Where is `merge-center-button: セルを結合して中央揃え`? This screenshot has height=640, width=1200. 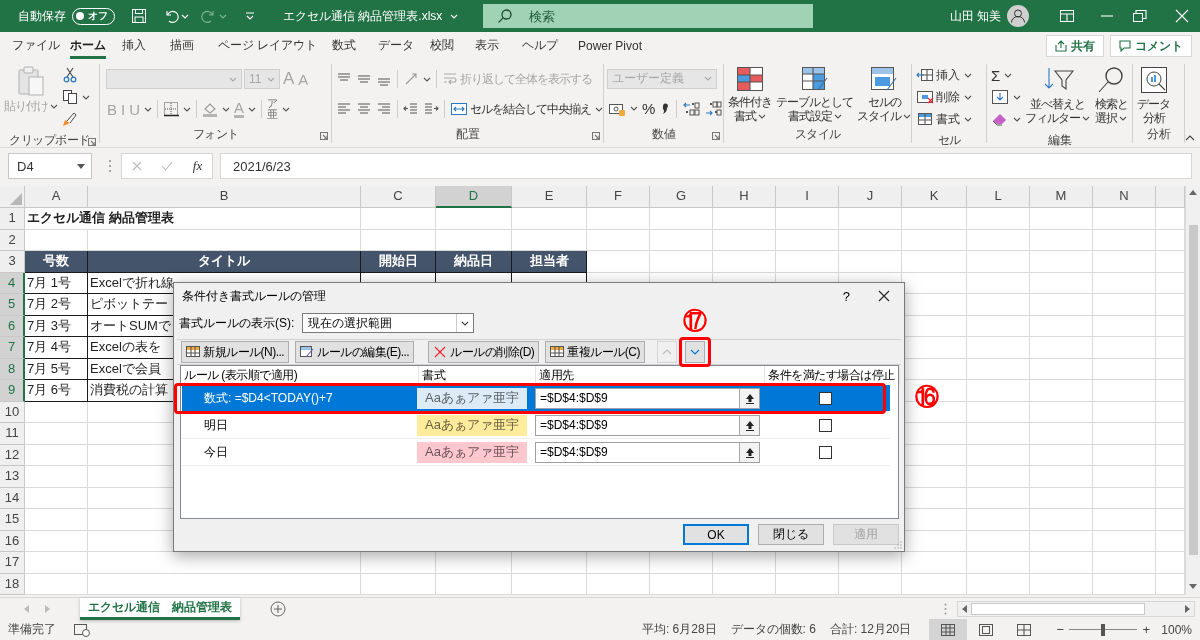 merge-center-button: セルを結合して中央揃え is located at coordinates (526, 109).